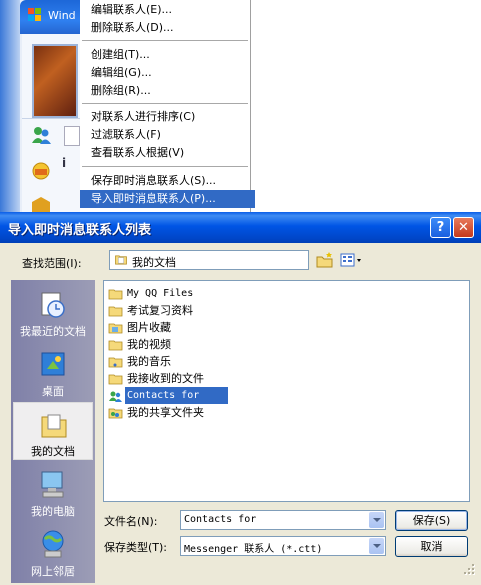 The width and height of the screenshot is (481, 585). I want to click on place-label: 桌面, so click(53, 391).